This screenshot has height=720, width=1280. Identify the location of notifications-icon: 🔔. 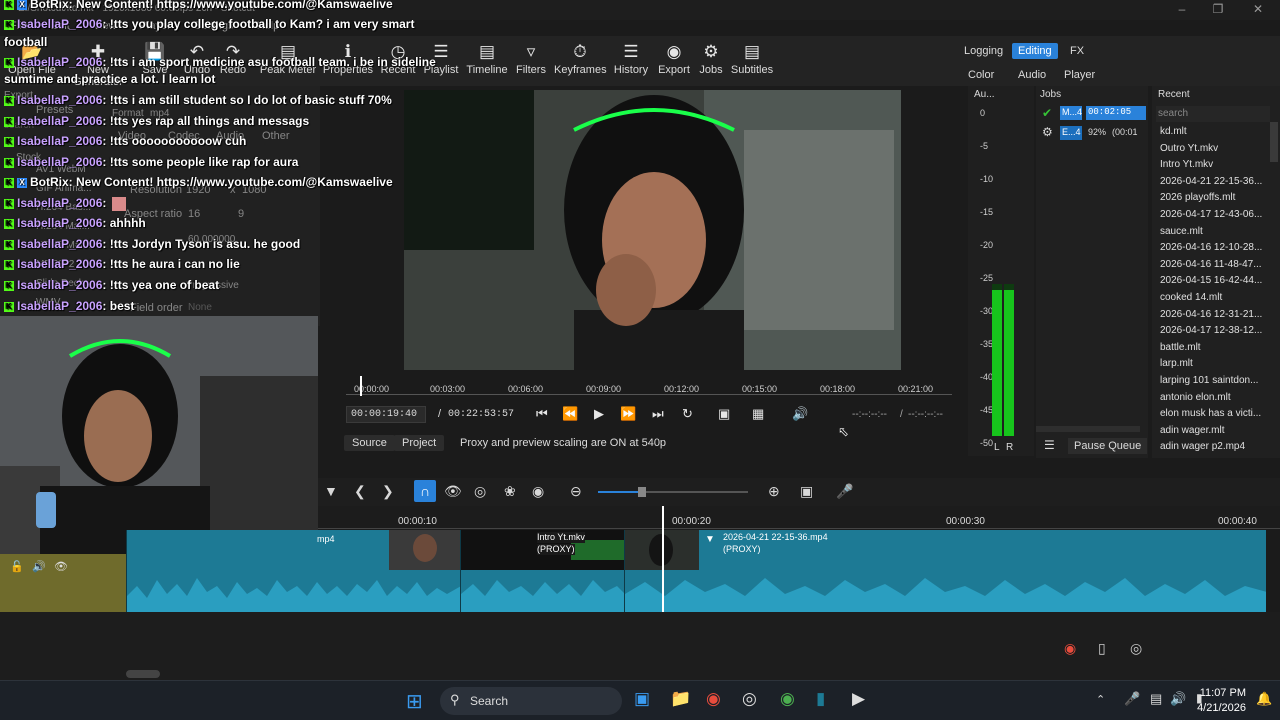
(1264, 699).